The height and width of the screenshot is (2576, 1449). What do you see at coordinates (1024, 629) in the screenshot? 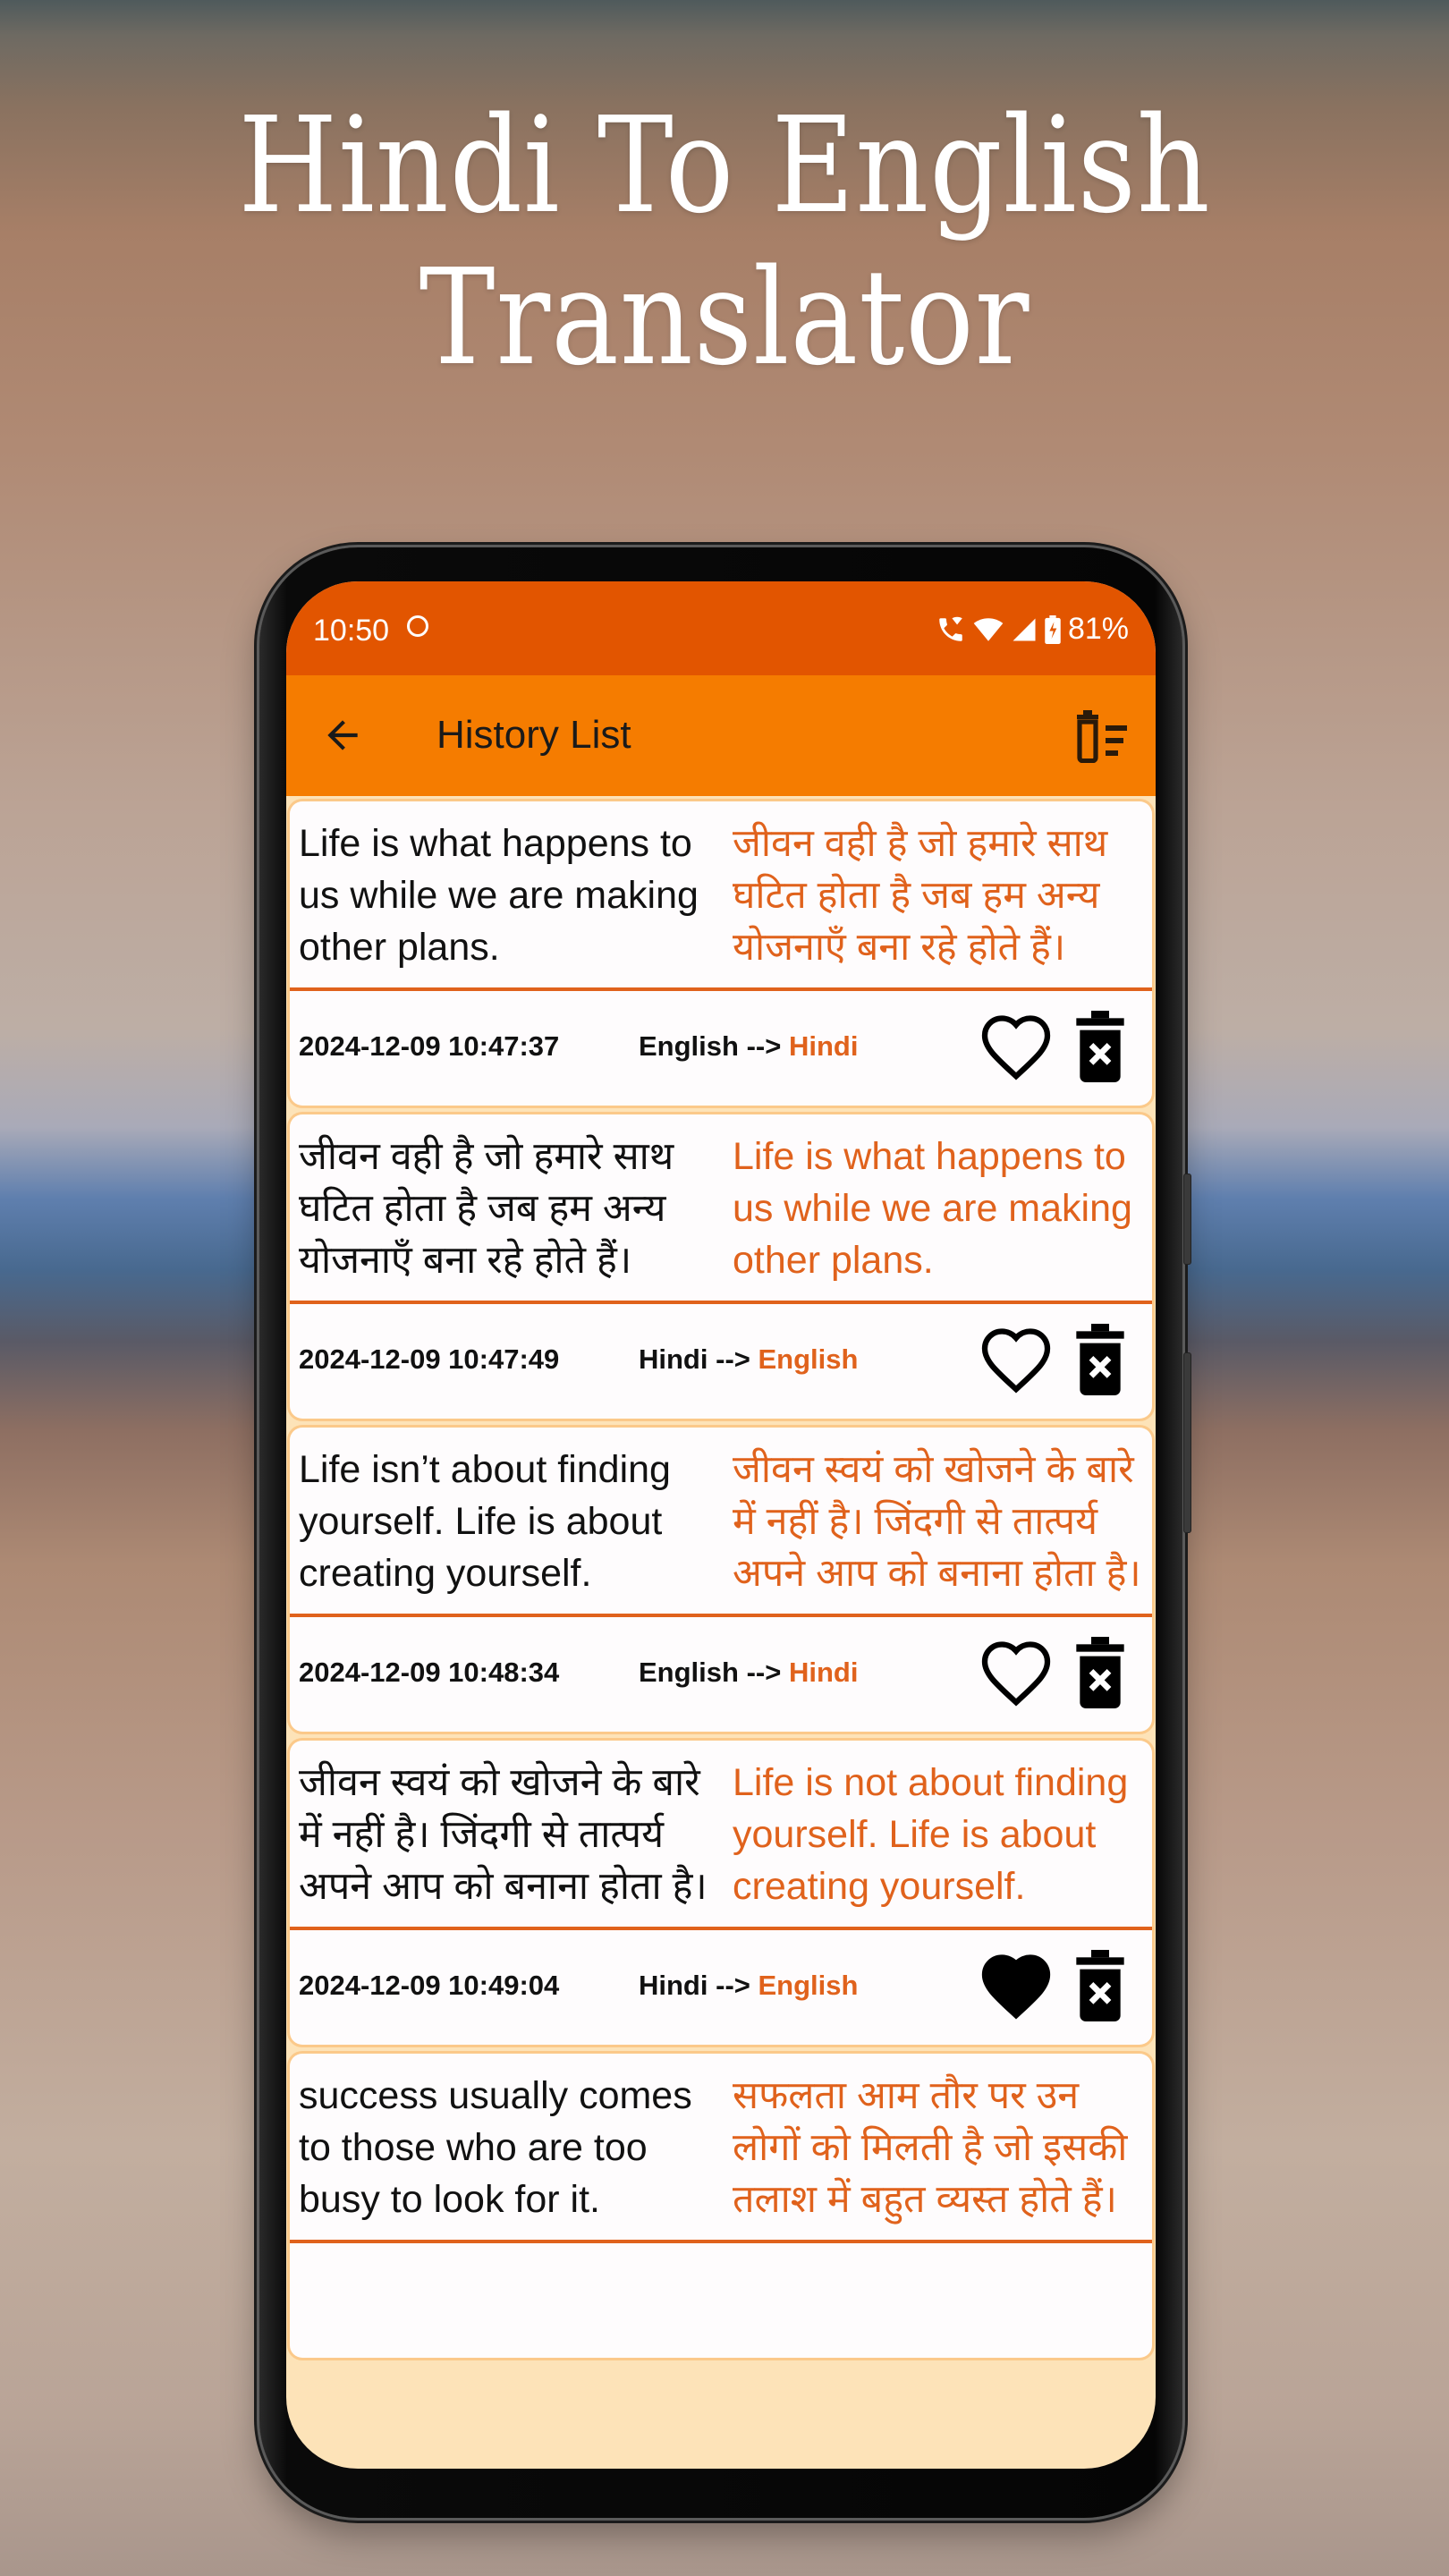
I see `signal-icon` at bounding box center [1024, 629].